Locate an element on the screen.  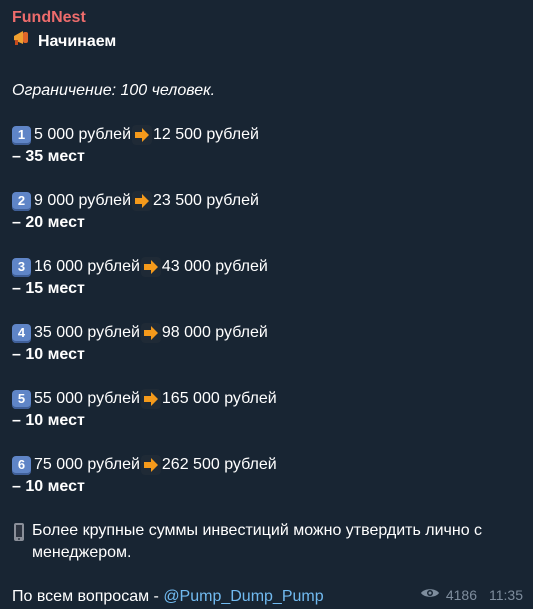
keycap-number-icon: 2 is located at coordinates (21, 201).